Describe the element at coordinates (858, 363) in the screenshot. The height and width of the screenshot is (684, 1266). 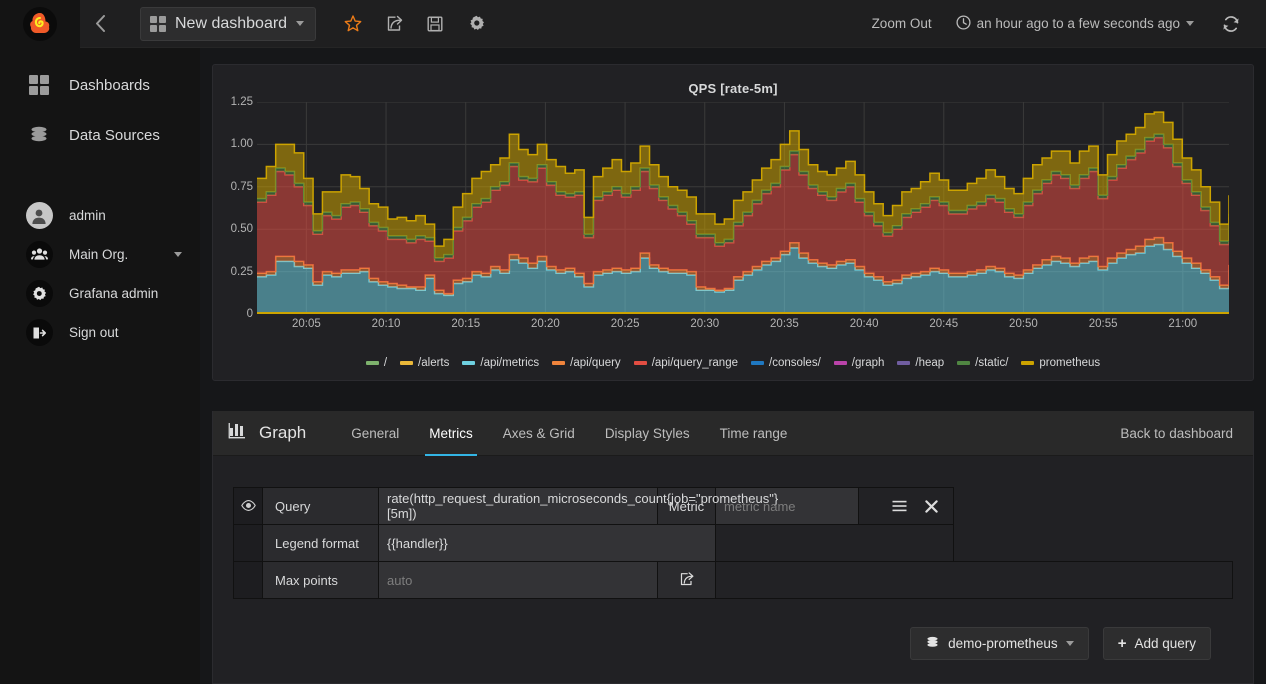
I see `legend-item: /graph` at that location.